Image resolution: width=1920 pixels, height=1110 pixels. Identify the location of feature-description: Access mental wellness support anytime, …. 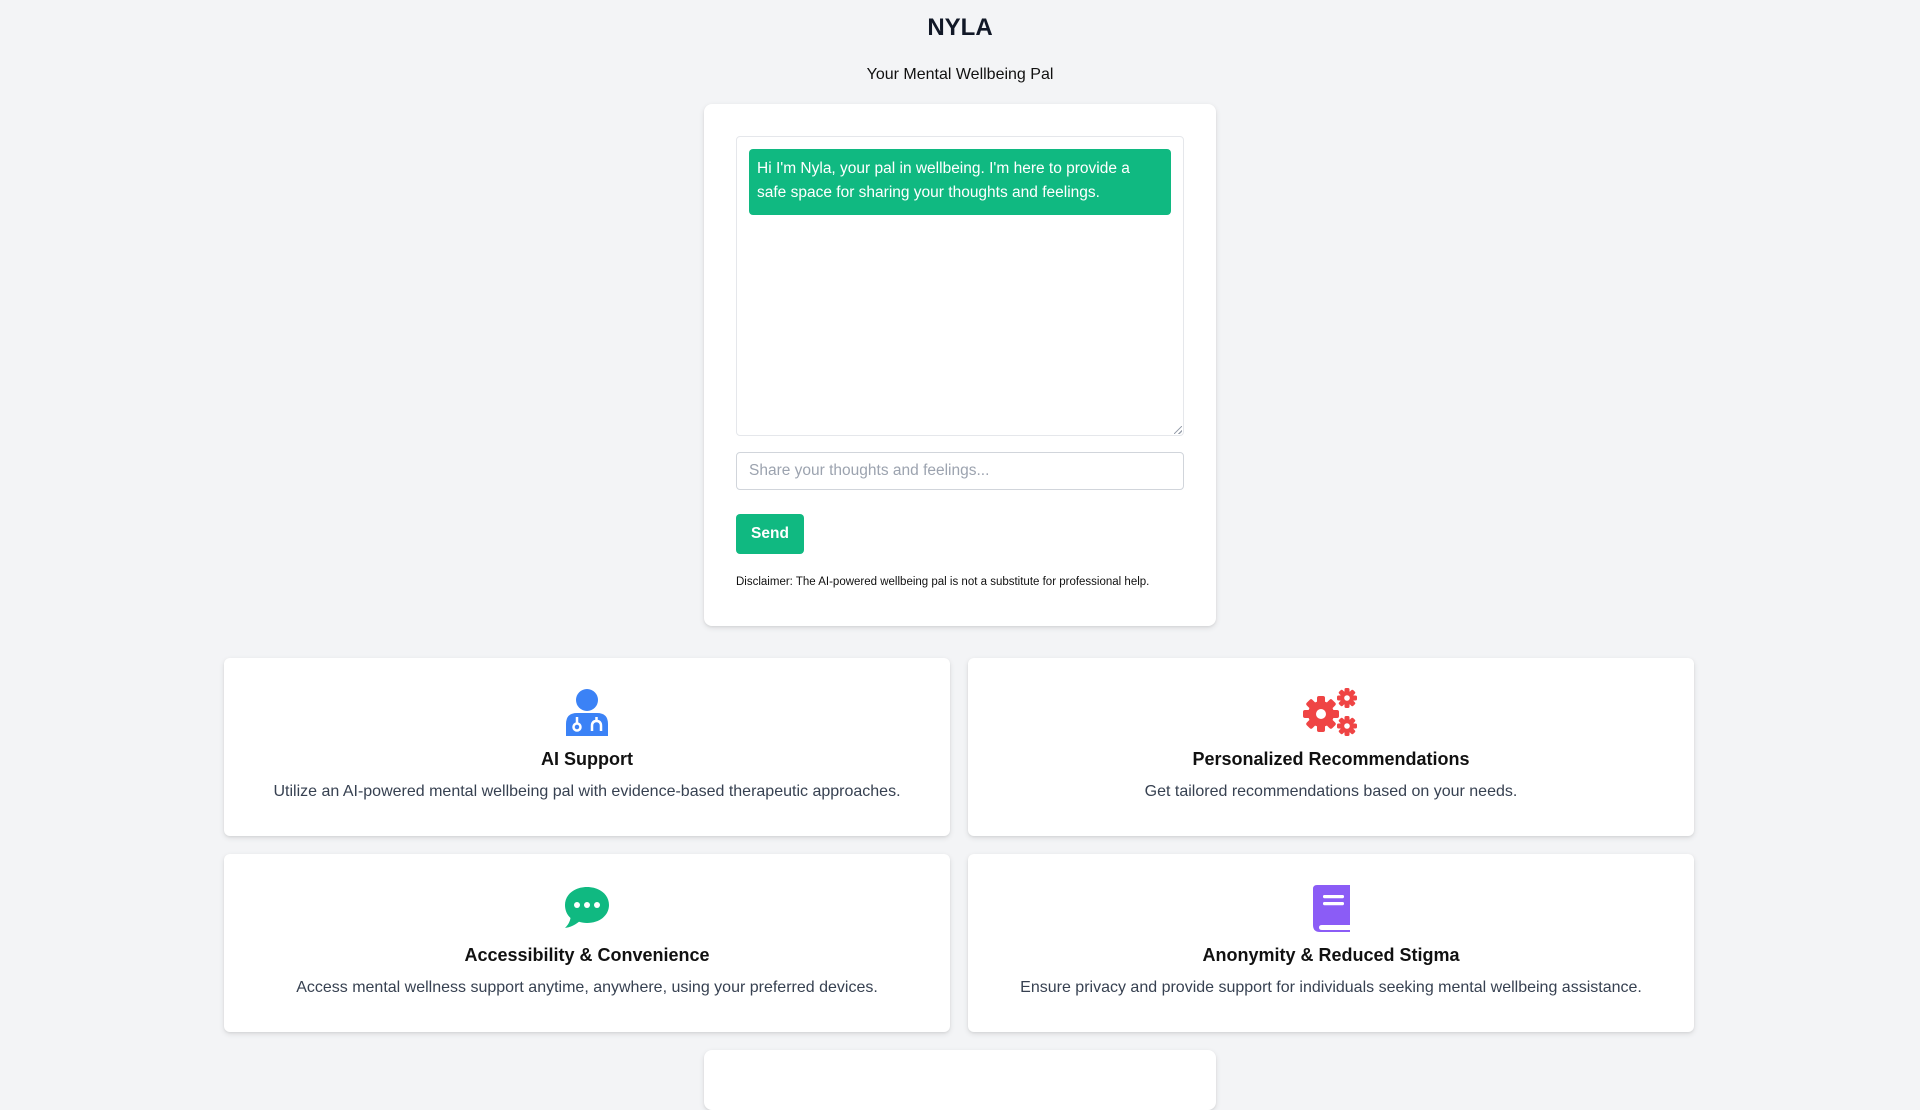
(587, 987).